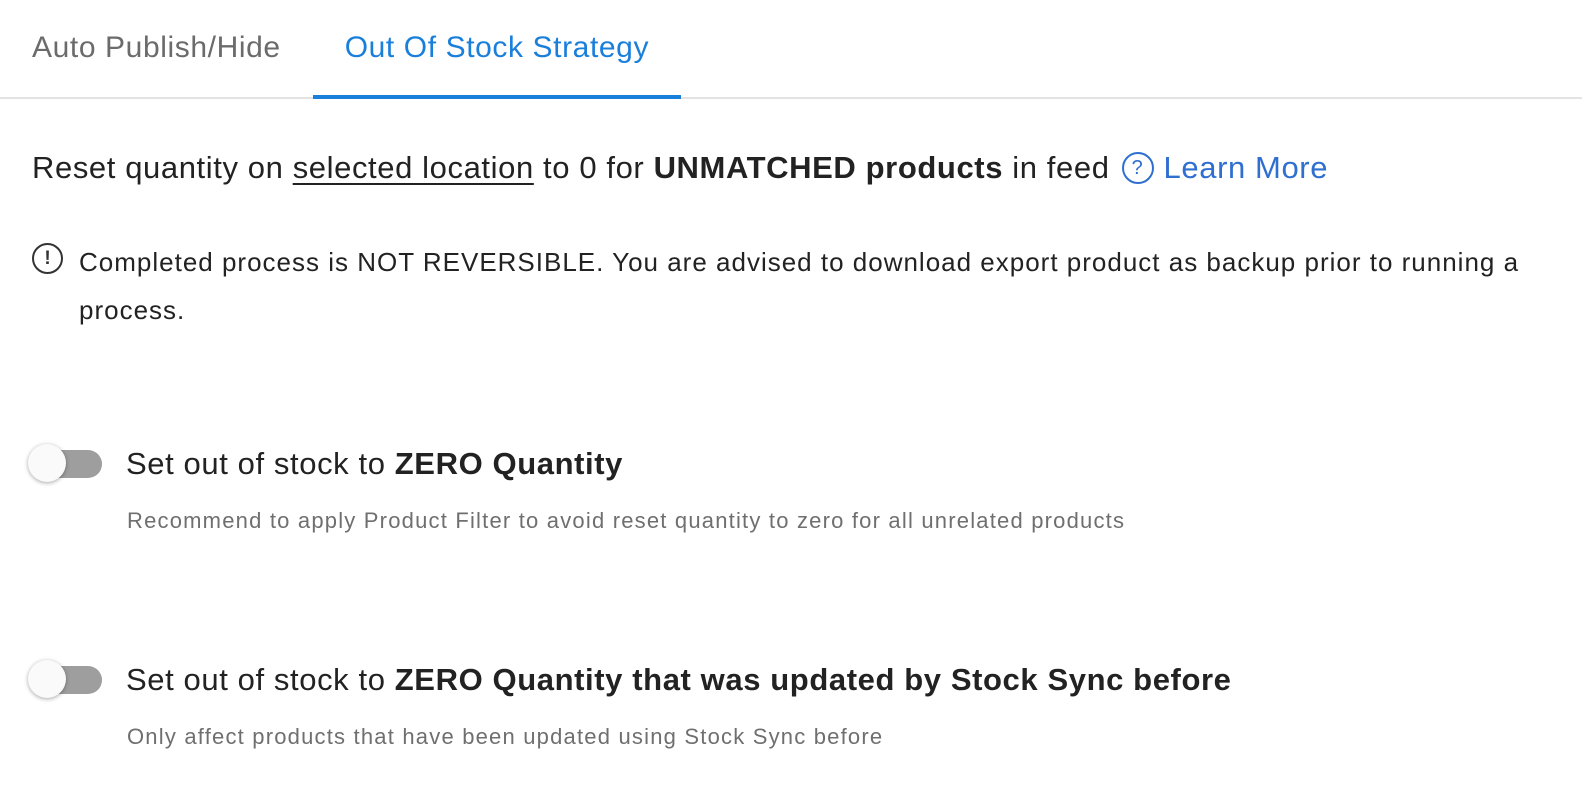  I want to click on headline-prefix: Reset quantity on, so click(158, 167).